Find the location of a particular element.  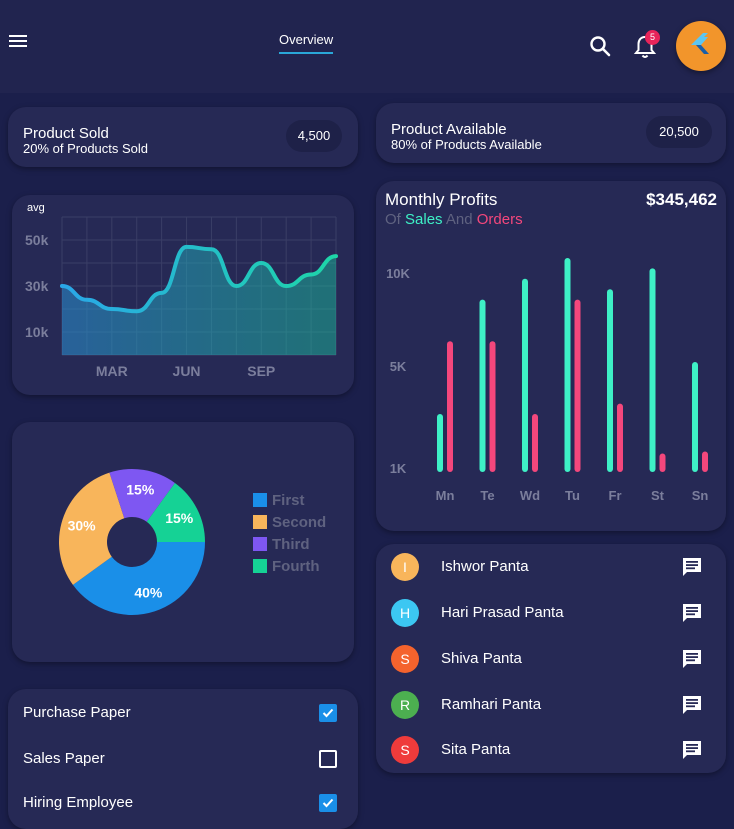

flutter-logo-icon is located at coordinates (700, 43).